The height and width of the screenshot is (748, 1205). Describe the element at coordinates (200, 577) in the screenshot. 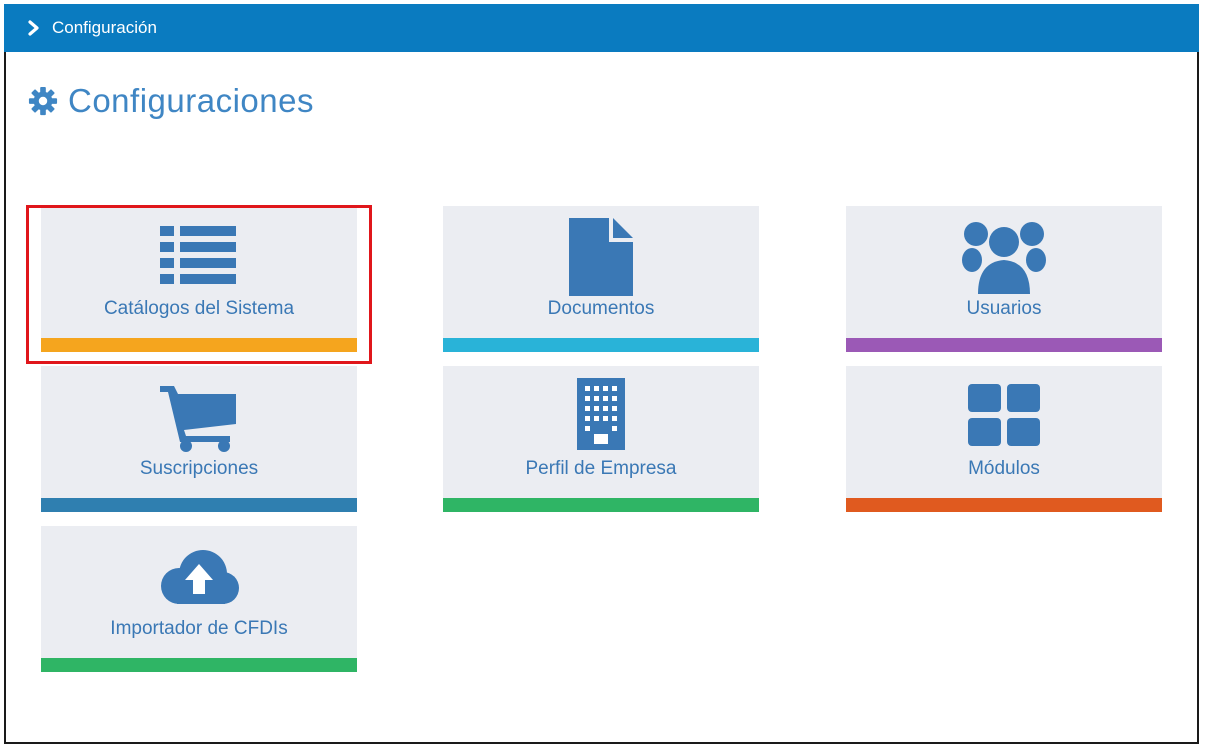

I see `cloud-upload-icon` at that location.